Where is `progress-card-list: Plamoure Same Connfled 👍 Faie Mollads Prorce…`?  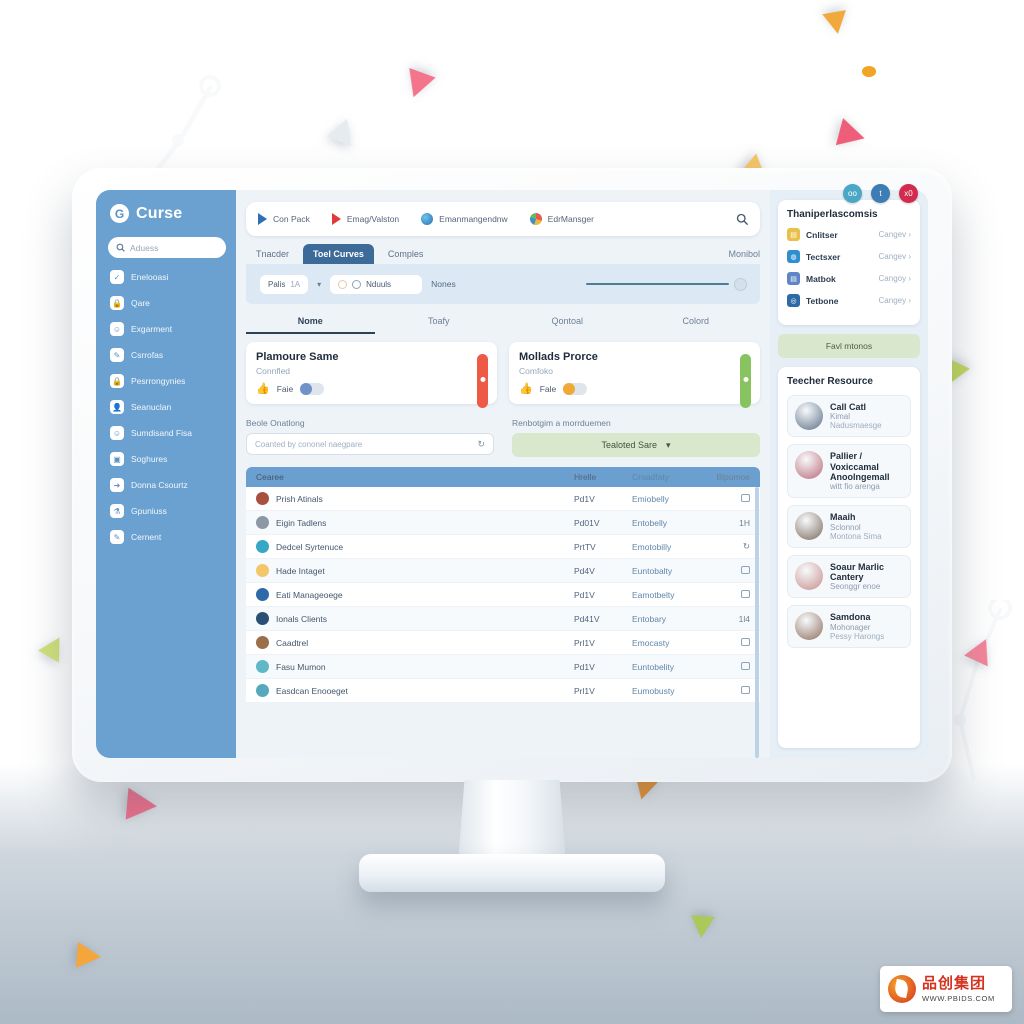
progress-card-list: Plamoure Same Connfled 👍 Faie Mollads Prorce… is located at coordinates (503, 375).